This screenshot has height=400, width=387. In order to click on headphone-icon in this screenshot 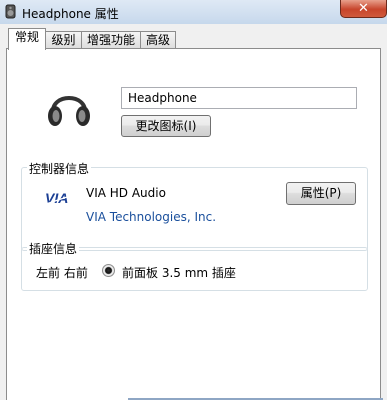, I will do `click(69, 111)`.